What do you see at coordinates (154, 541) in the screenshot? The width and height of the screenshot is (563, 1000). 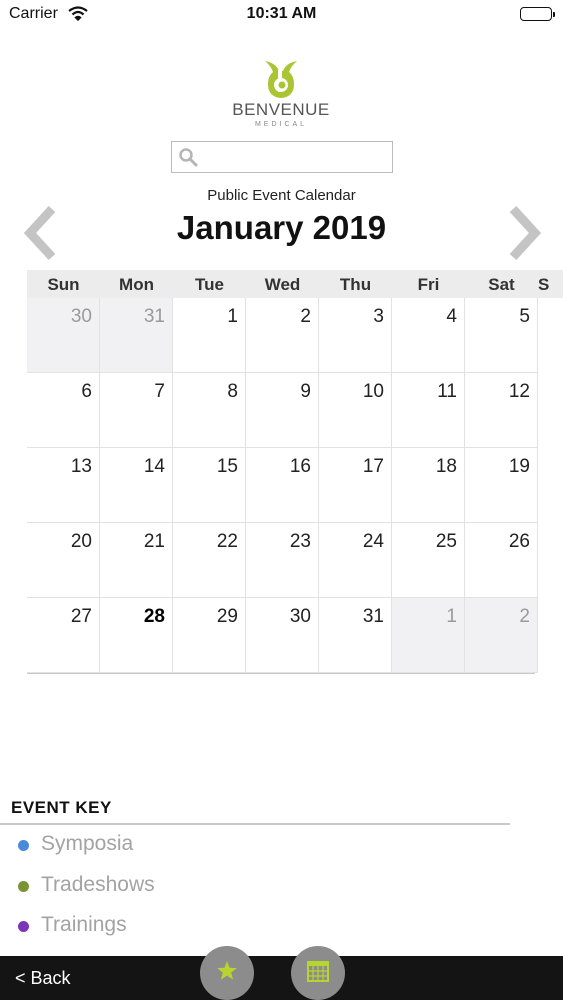 I see `day-number: 21` at bounding box center [154, 541].